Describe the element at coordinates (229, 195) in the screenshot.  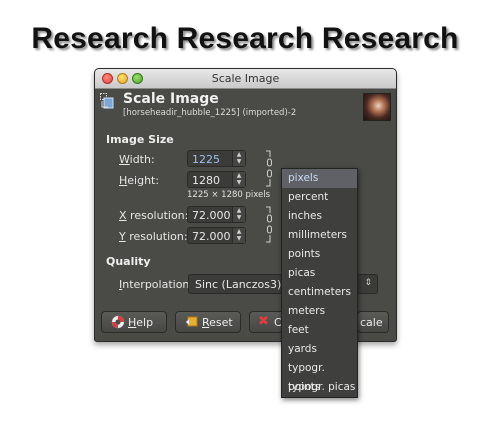
I see `pixel-dimensions-note: 1225 × 1280 pixels` at that location.